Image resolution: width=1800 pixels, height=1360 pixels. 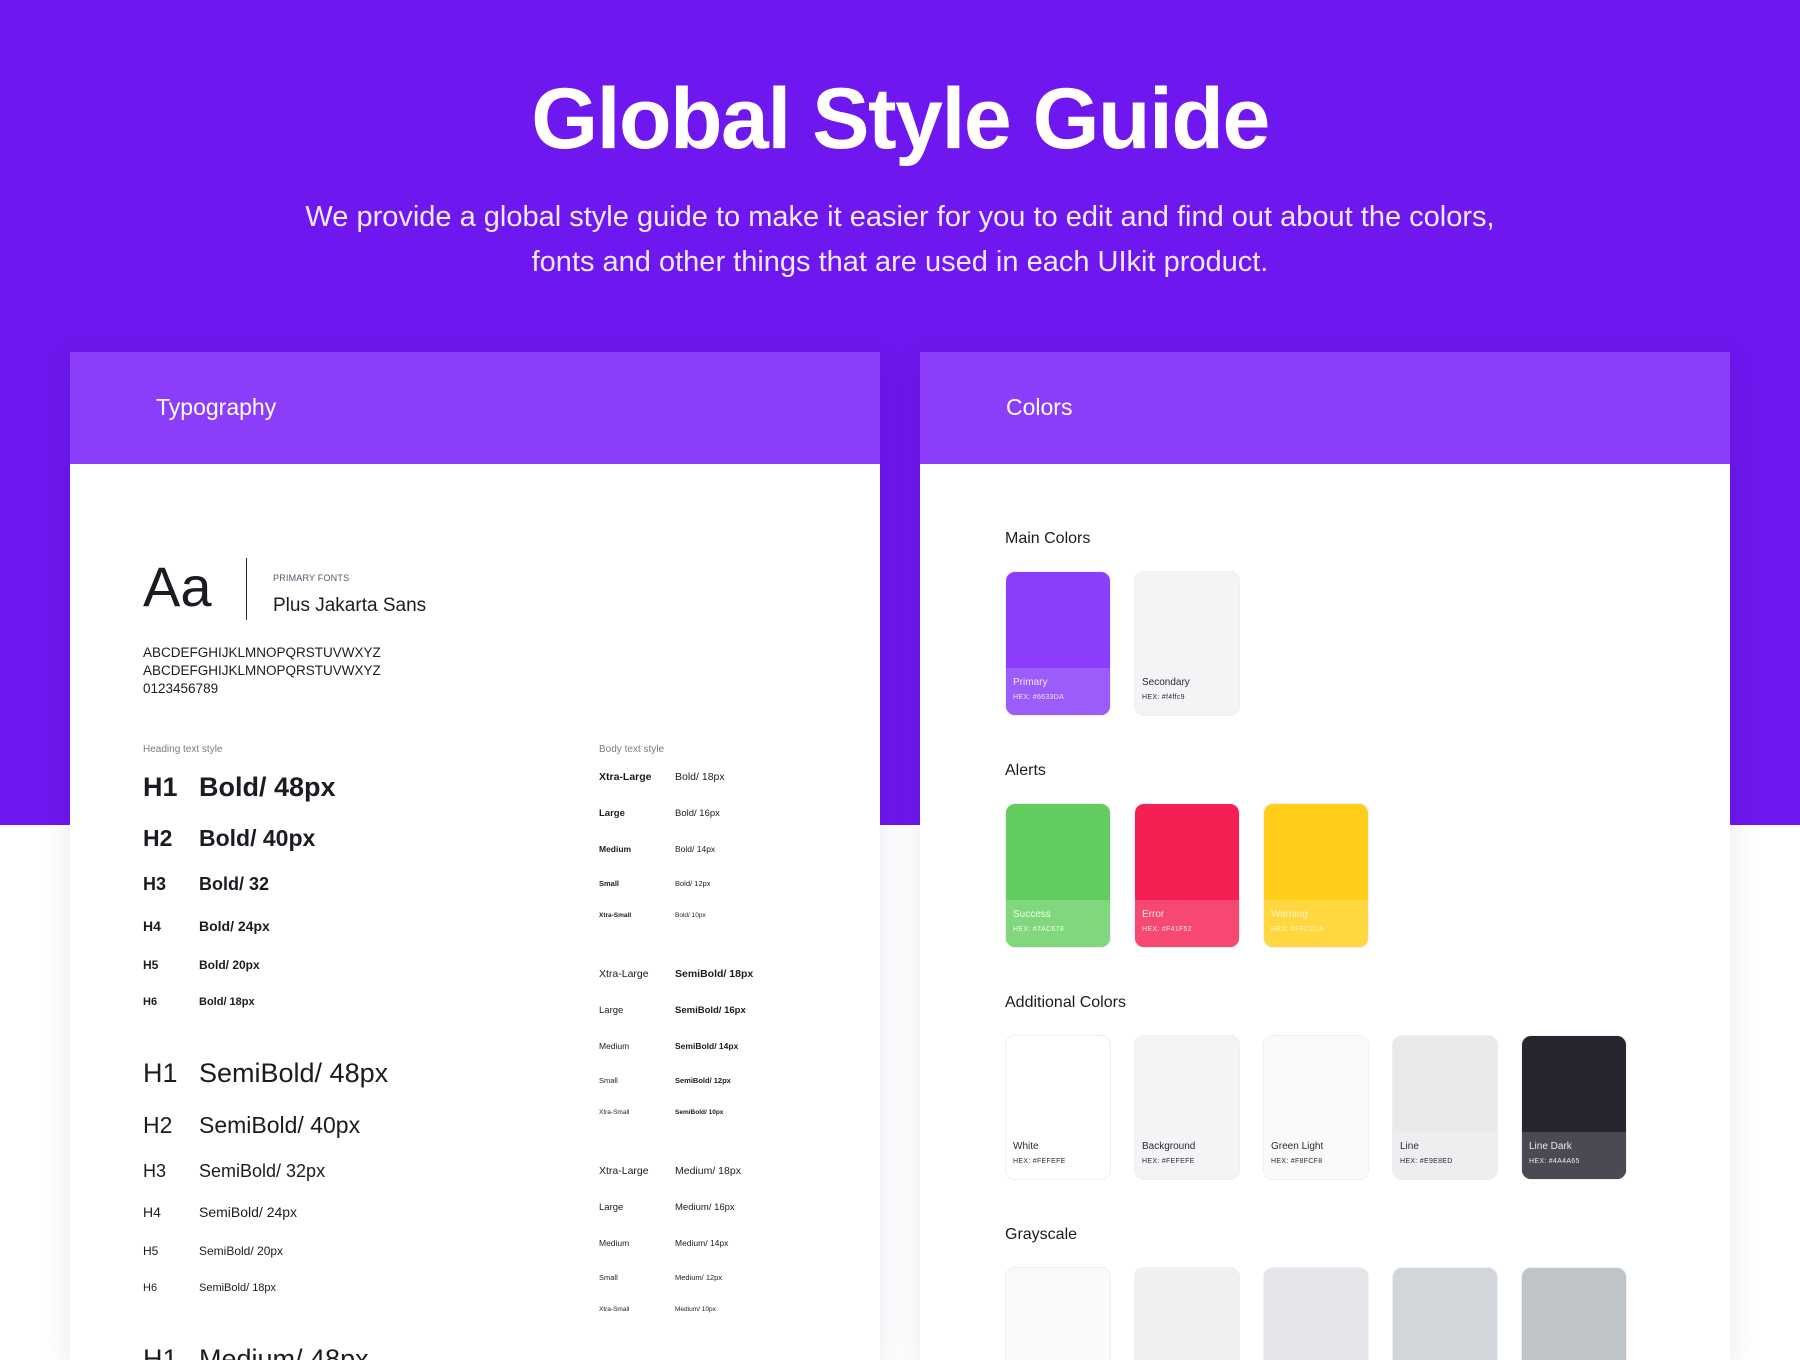 What do you see at coordinates (1048, 538) in the screenshot?
I see `main-colors-title: Main Colors` at bounding box center [1048, 538].